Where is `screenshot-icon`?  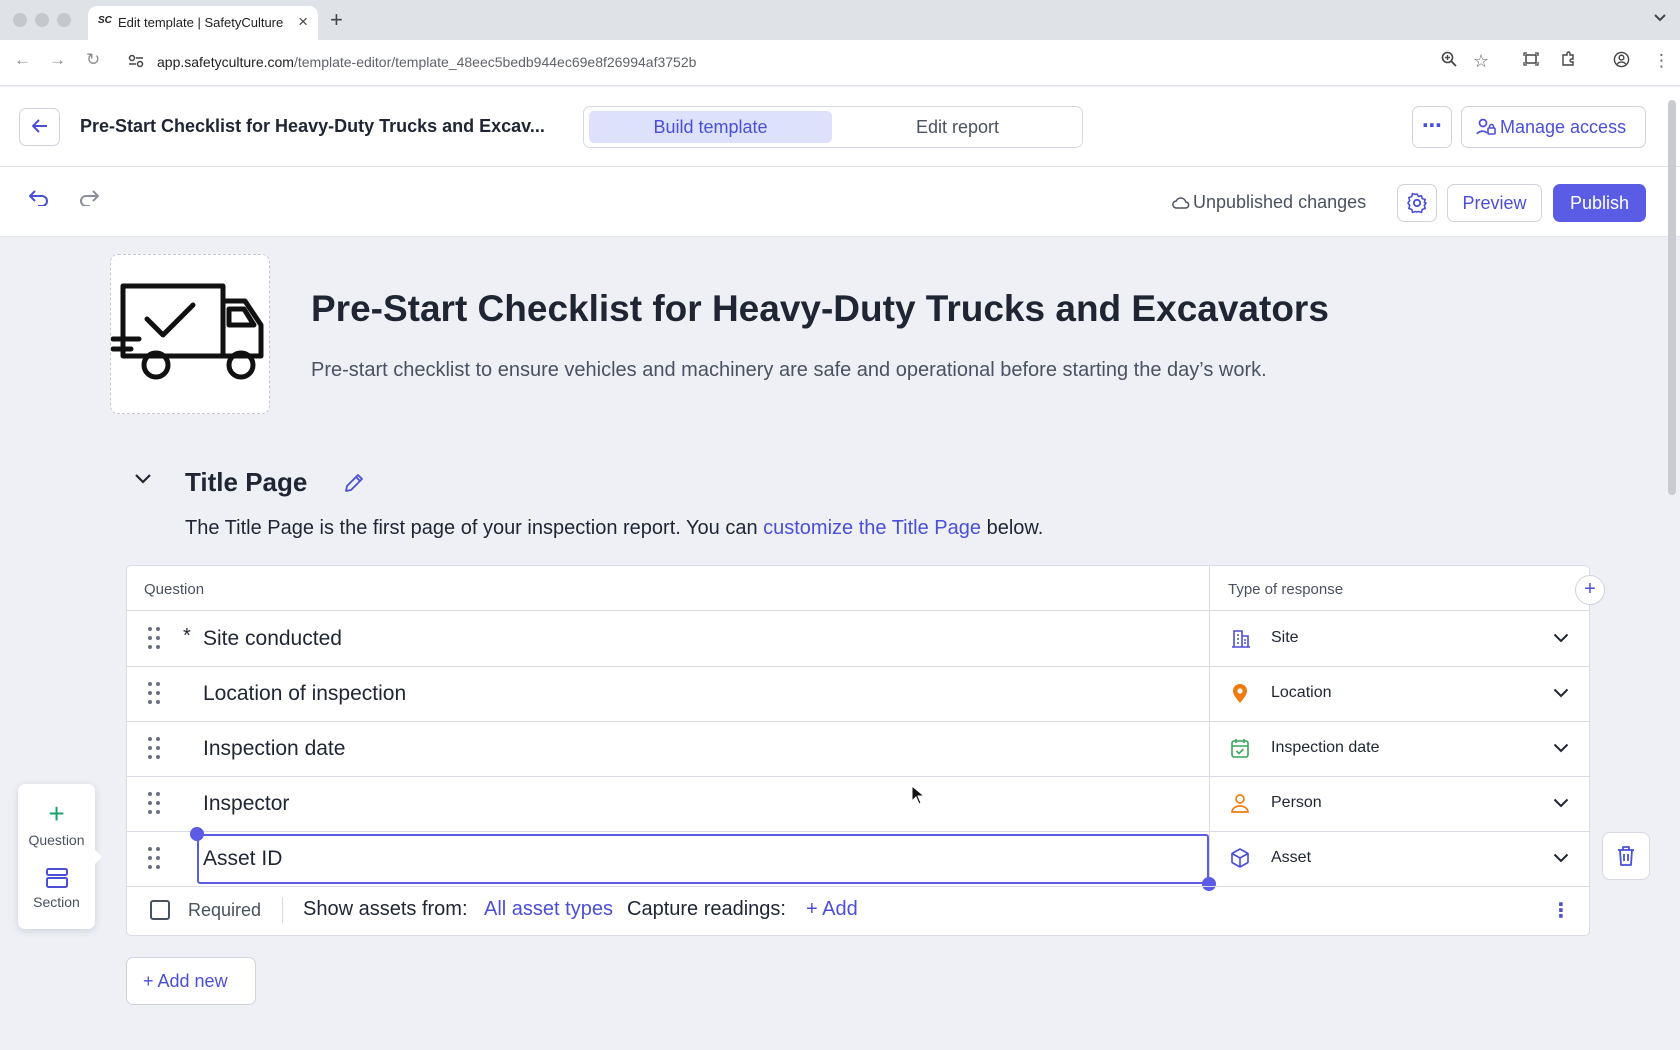 screenshot-icon is located at coordinates (1531, 61).